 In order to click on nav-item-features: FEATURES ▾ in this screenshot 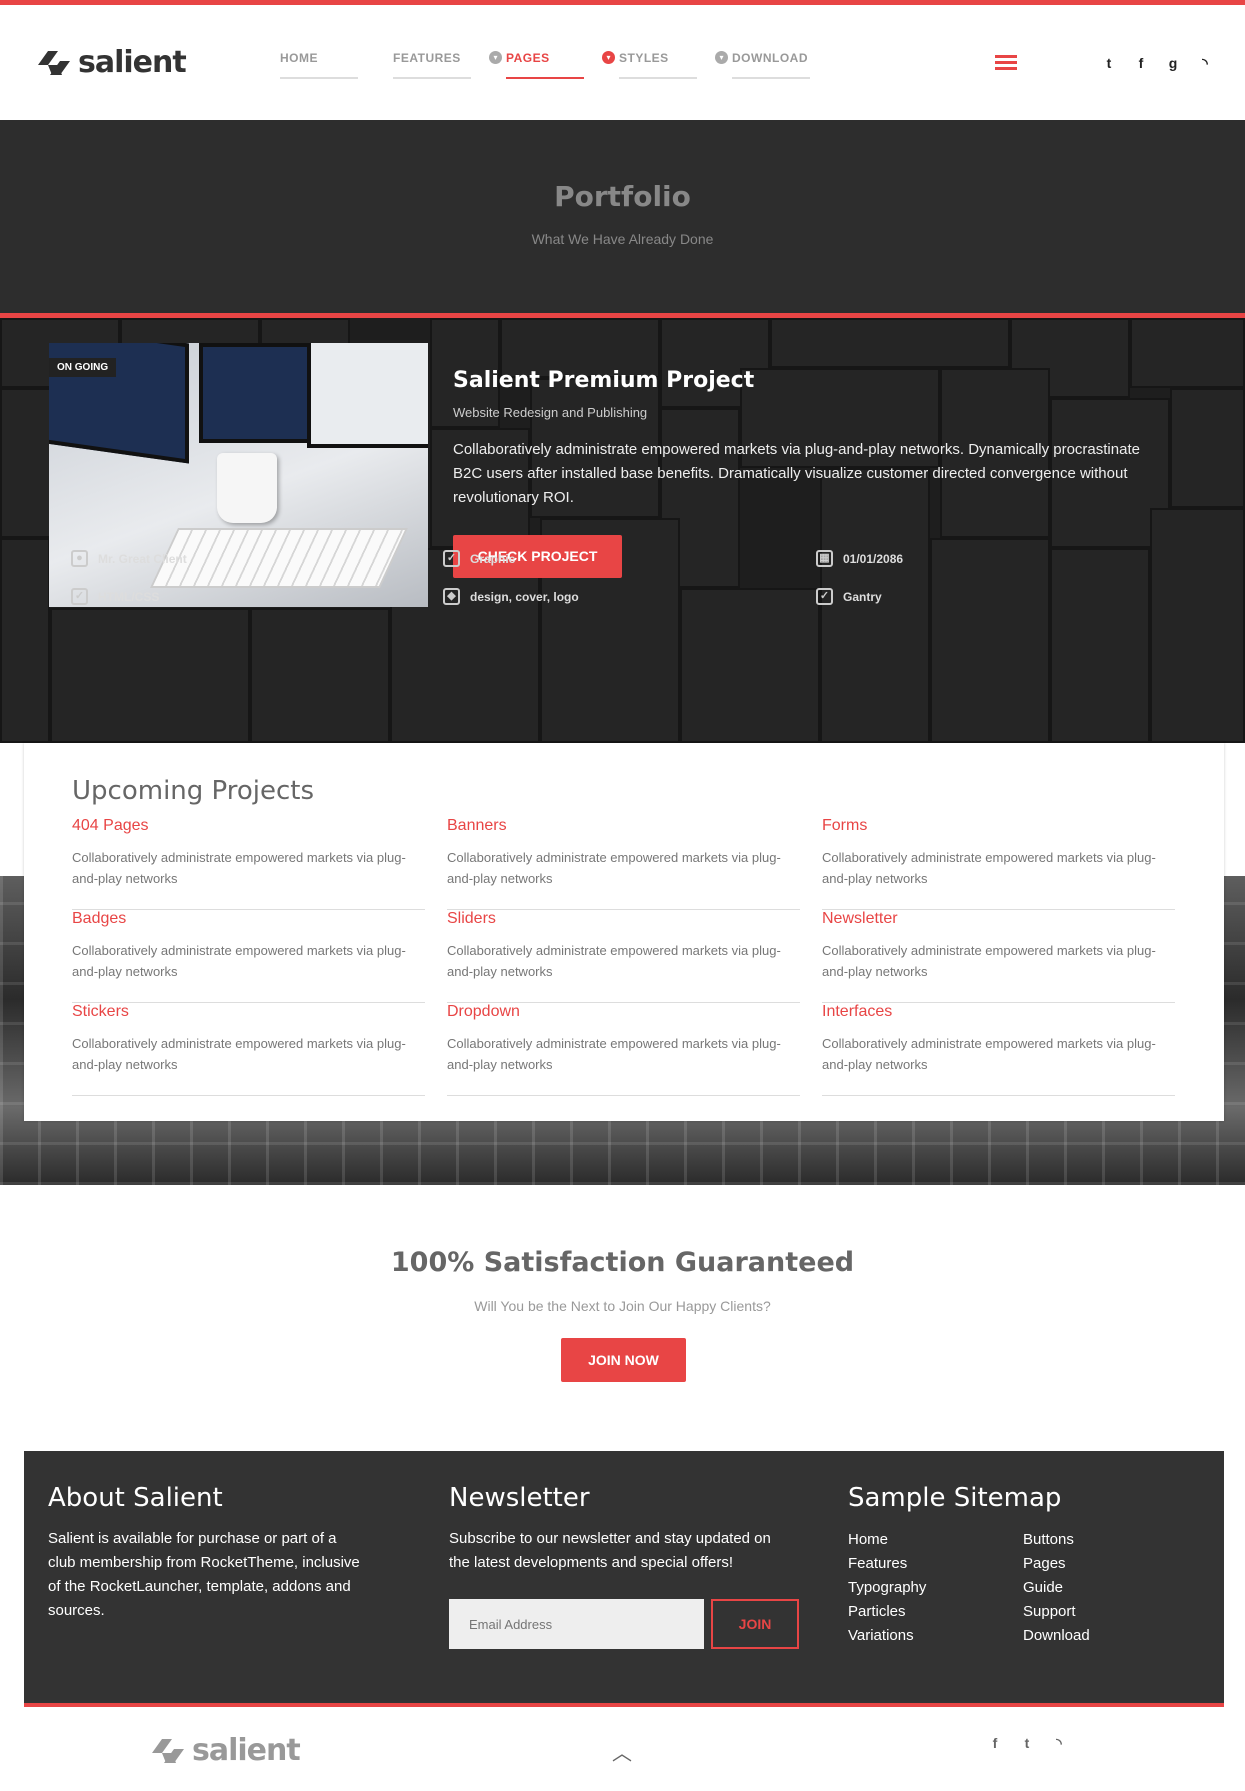, I will do `click(449, 64)`.